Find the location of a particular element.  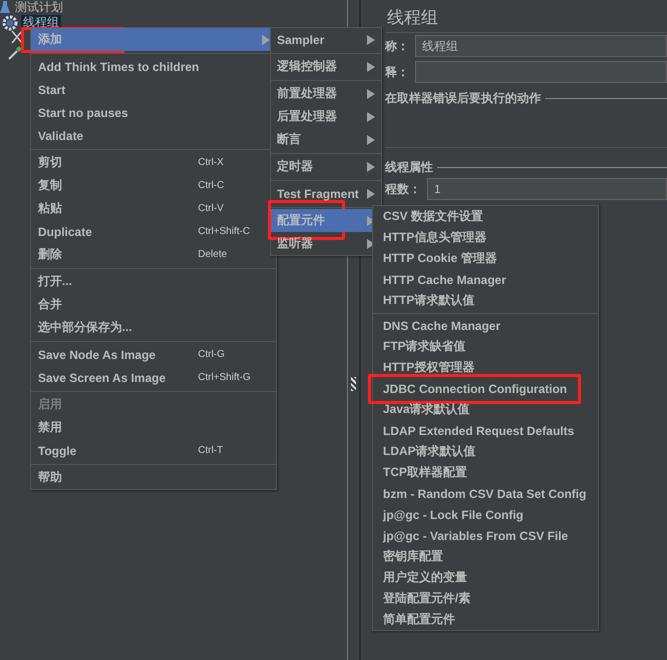

menu-item: HTTP授权管理器 is located at coordinates (485, 367).